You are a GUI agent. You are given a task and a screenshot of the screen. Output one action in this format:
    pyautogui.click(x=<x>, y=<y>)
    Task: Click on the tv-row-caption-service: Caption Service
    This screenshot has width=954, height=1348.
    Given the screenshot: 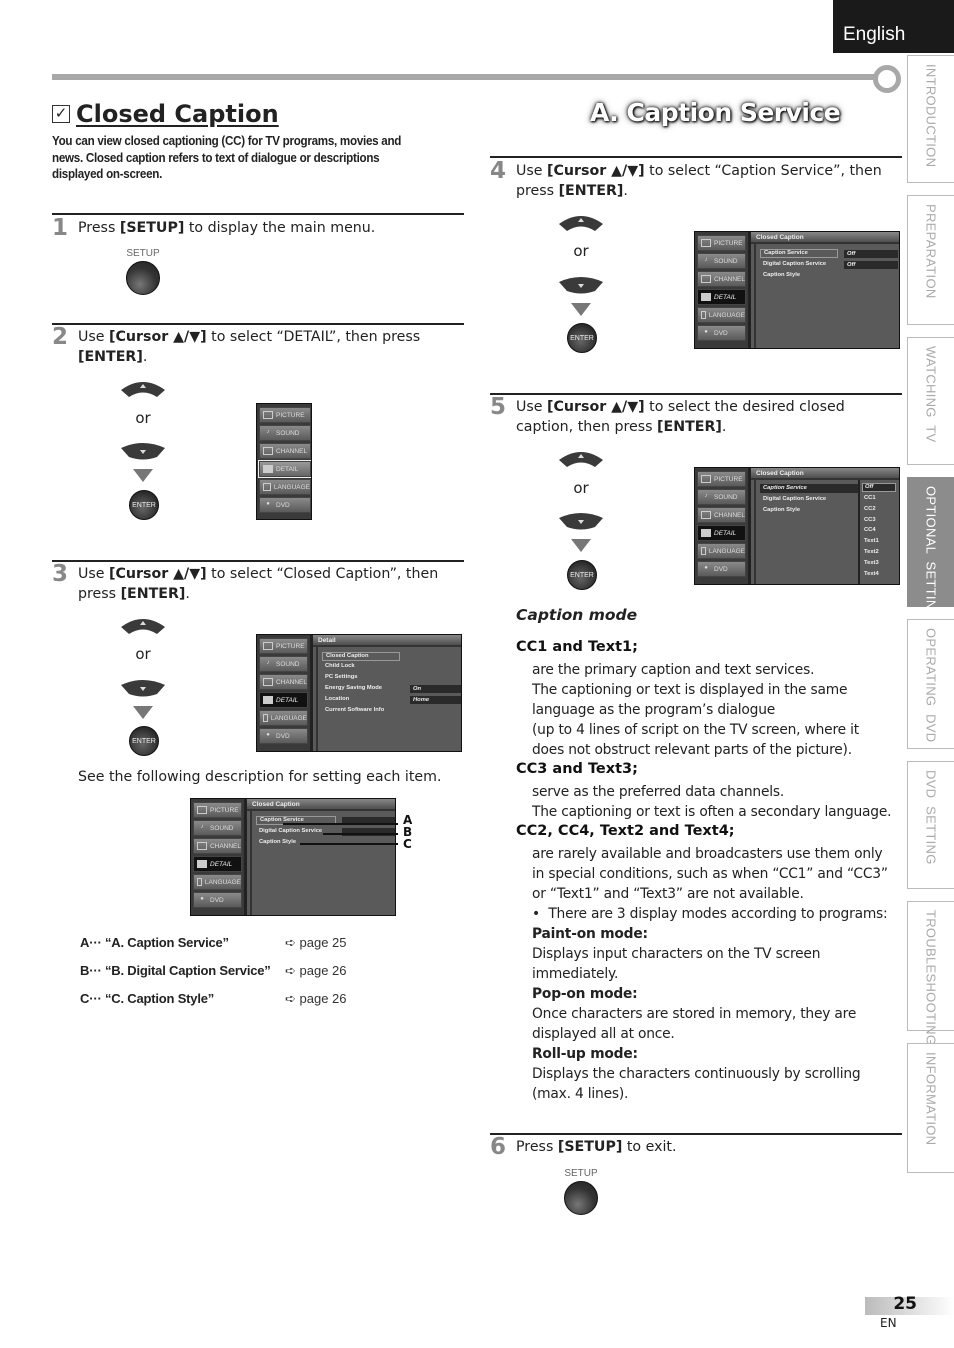 What is the action you would take?
    pyautogui.click(x=810, y=488)
    